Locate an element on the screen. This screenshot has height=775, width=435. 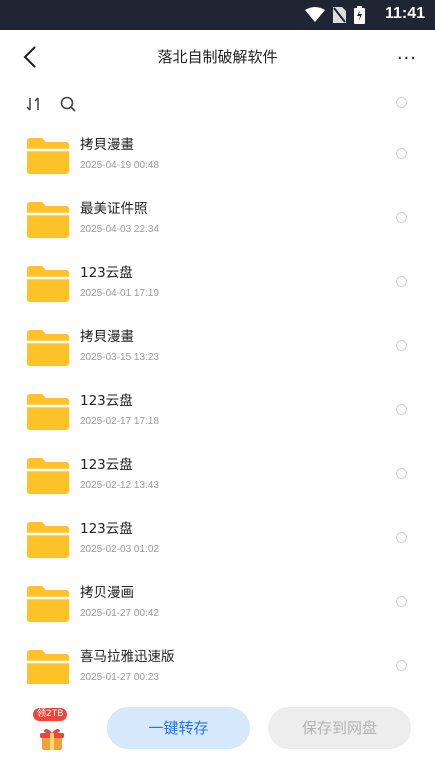
wifi-icon is located at coordinates (315, 14).